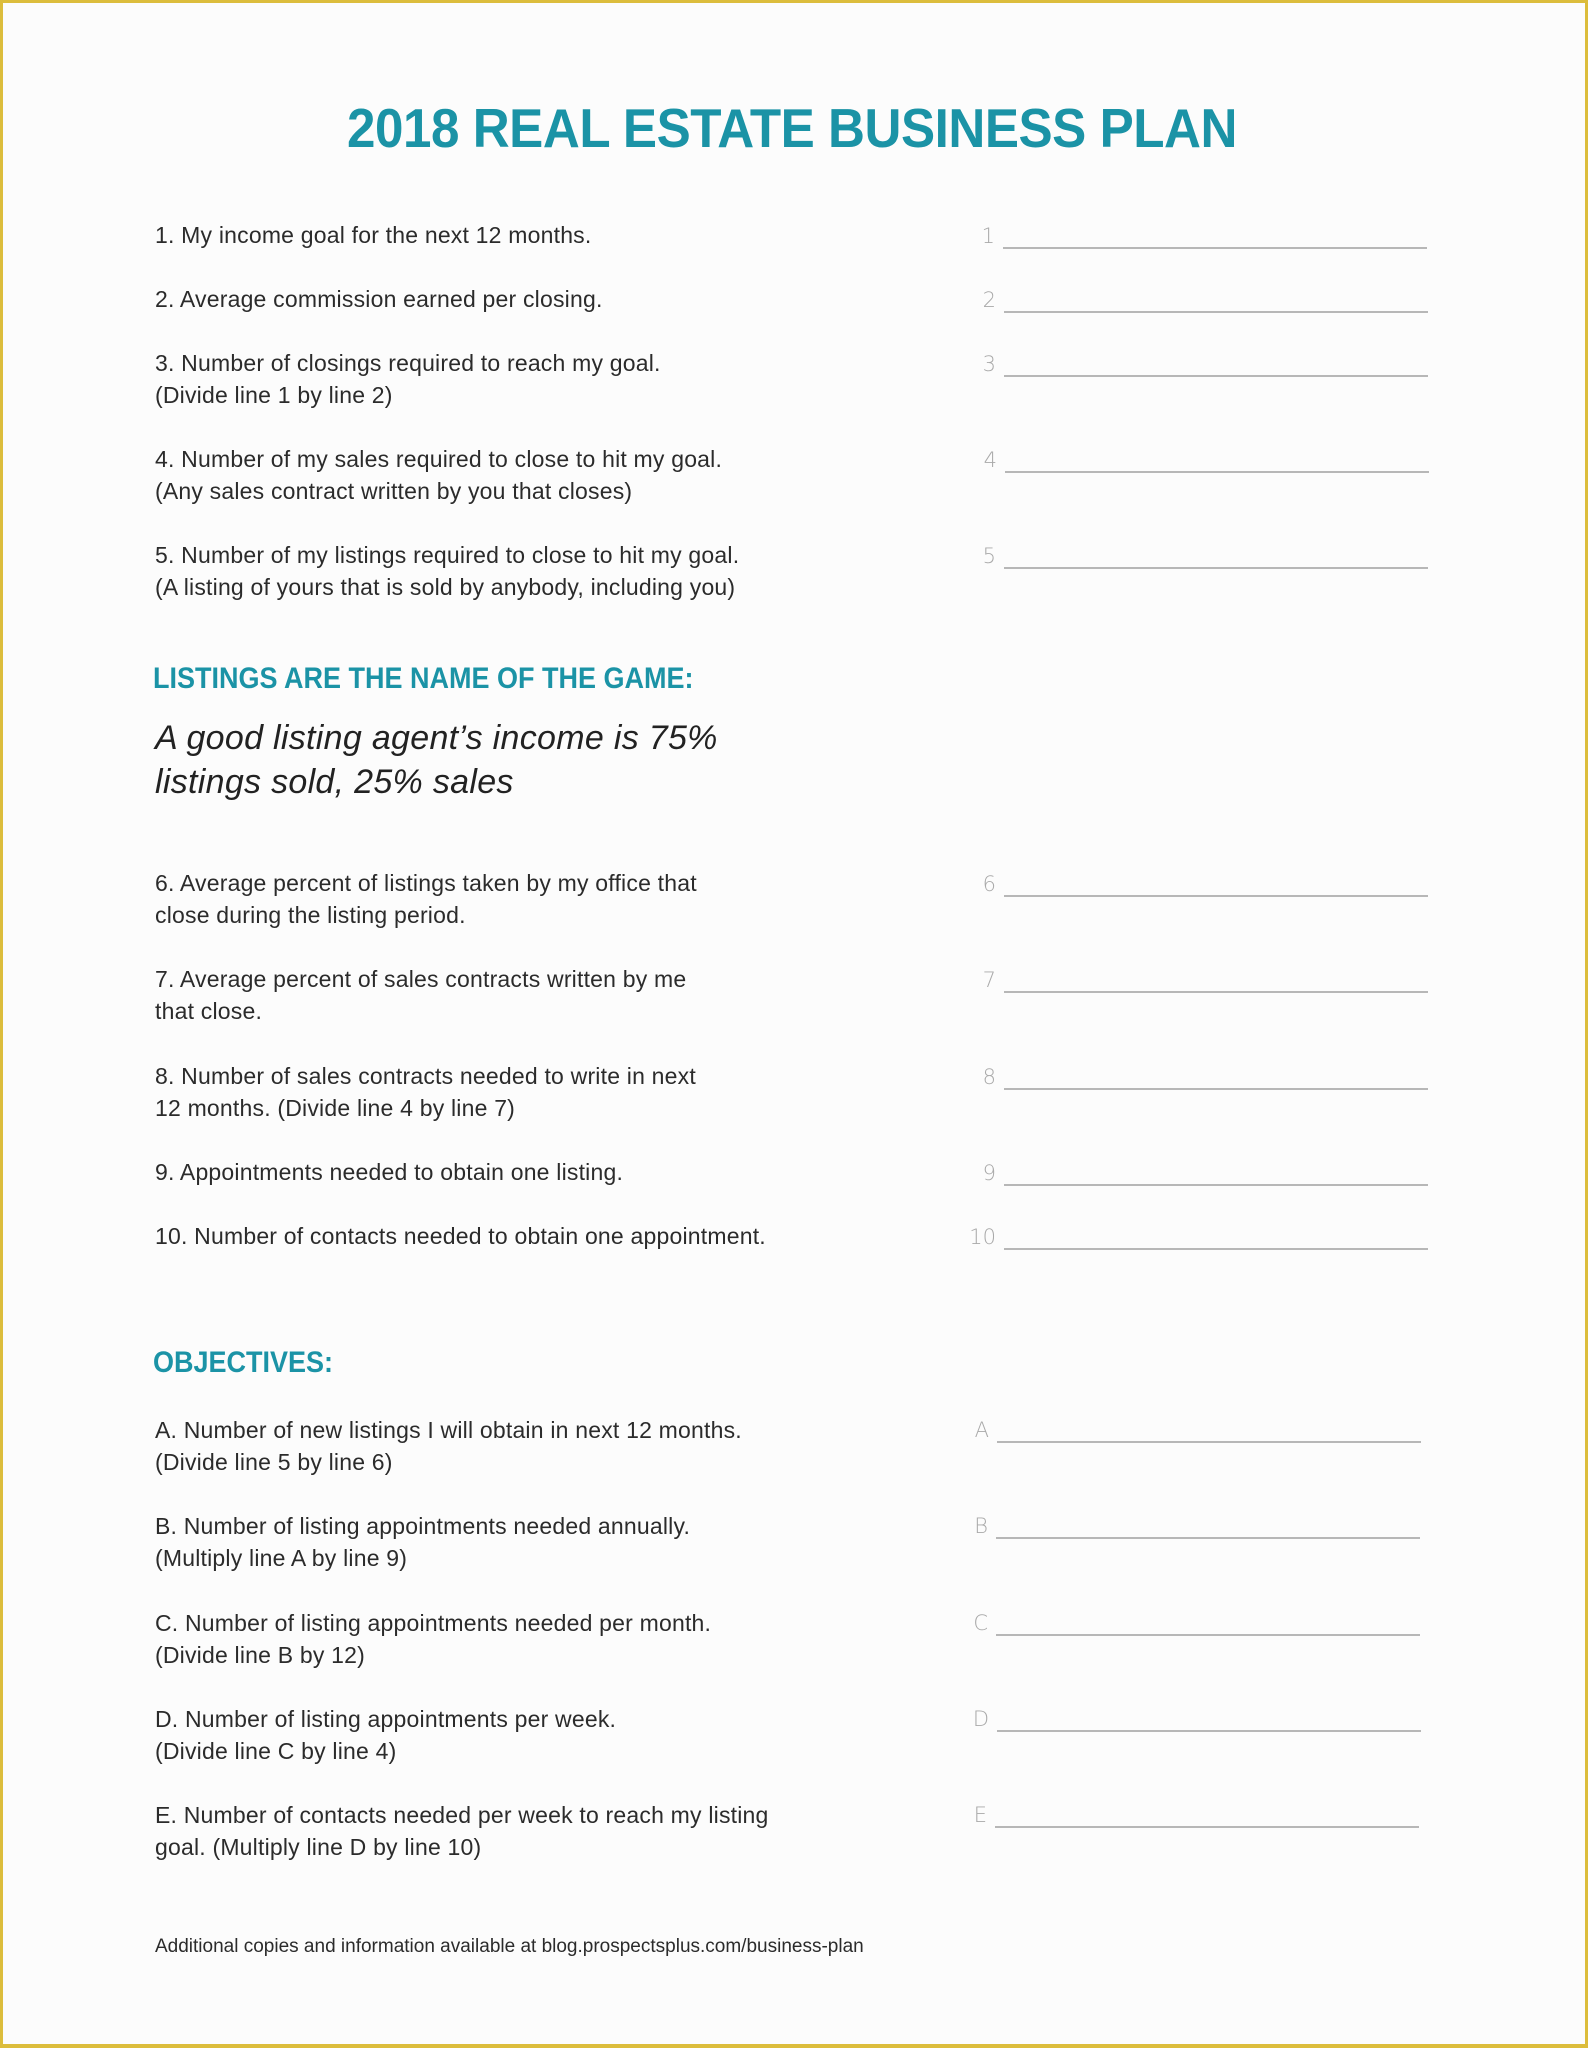  What do you see at coordinates (989, 1173) in the screenshot?
I see `answer-label: 9` at bounding box center [989, 1173].